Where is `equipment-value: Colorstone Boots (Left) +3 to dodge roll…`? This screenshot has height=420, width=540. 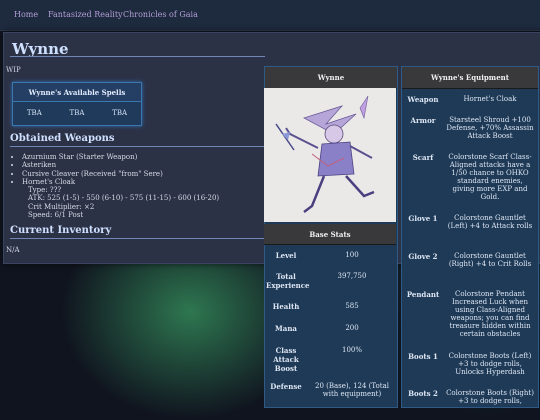
equipment-value: Colorstone Boots (Left) +3 to dodge roll… is located at coordinates (490, 364).